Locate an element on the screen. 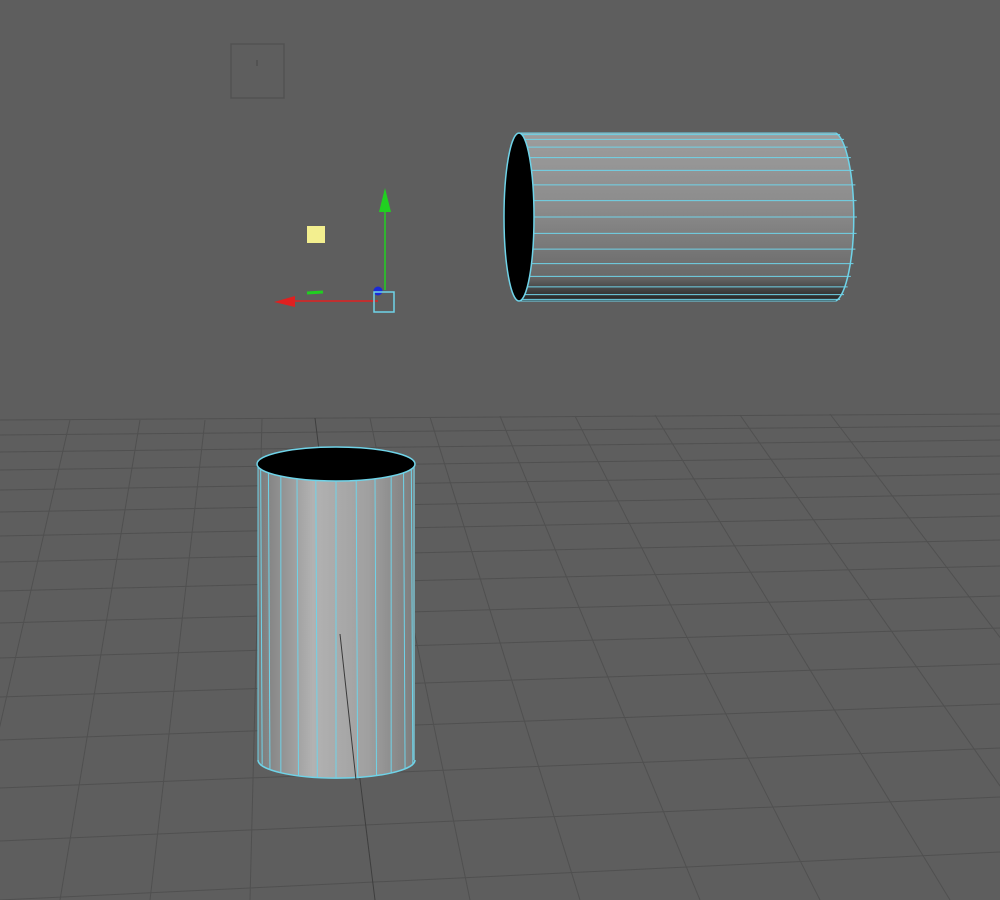  cylinder-horizontal is located at coordinates (680, 217).